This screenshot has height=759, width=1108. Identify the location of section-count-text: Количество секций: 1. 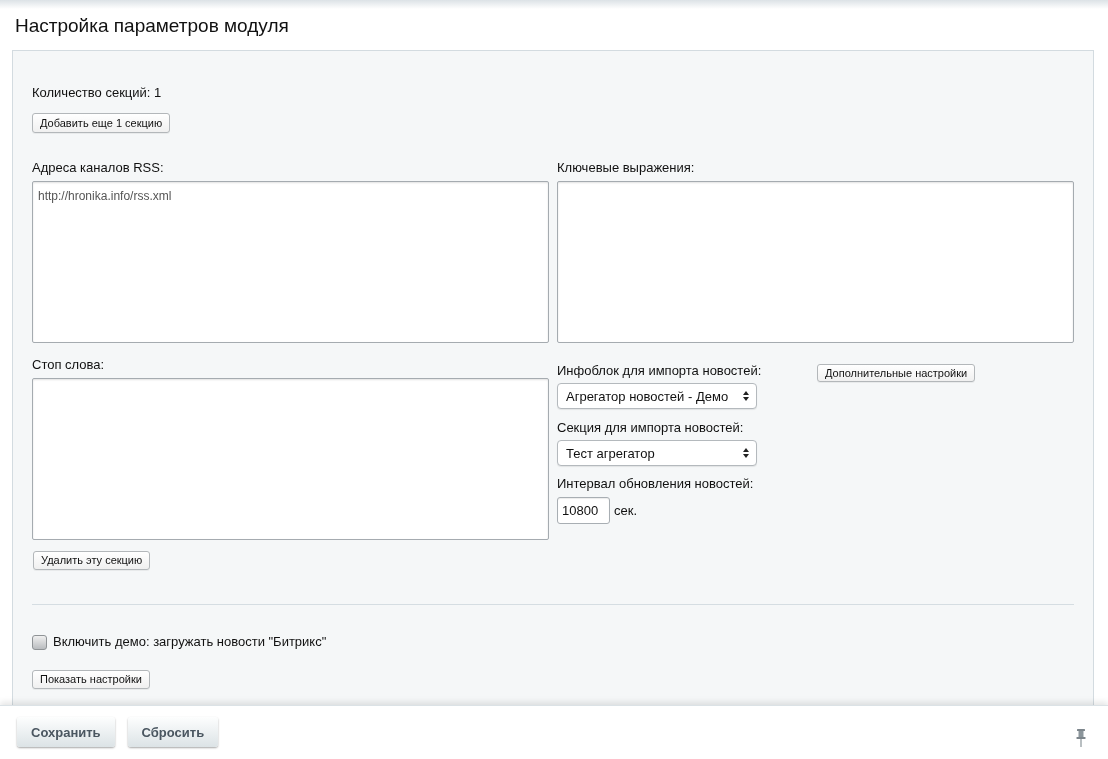
(97, 93).